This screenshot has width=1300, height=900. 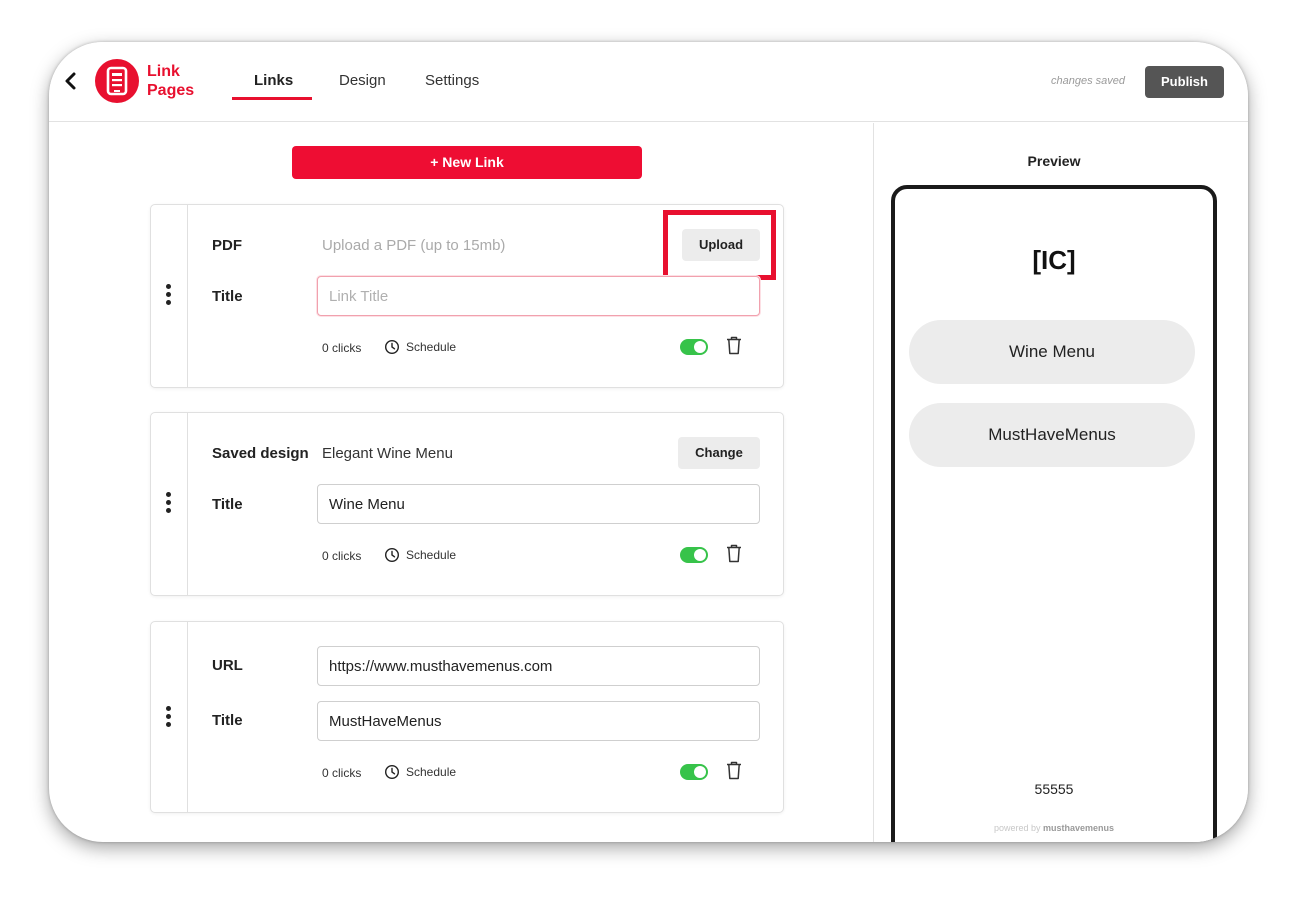 I want to click on tab-links: Links, so click(x=273, y=80).